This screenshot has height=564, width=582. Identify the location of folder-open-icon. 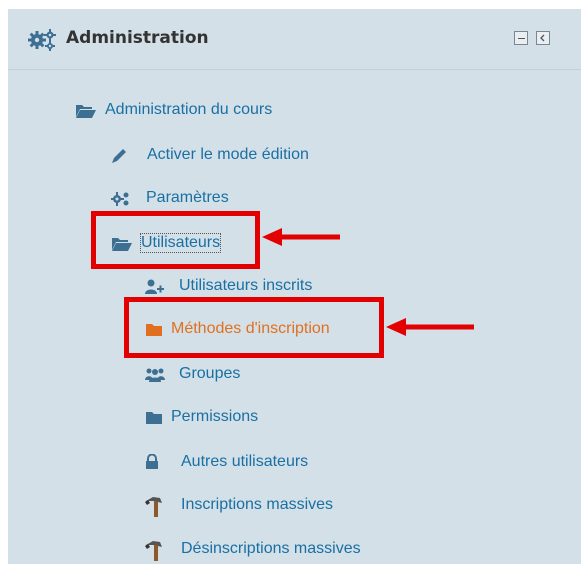
(86, 111).